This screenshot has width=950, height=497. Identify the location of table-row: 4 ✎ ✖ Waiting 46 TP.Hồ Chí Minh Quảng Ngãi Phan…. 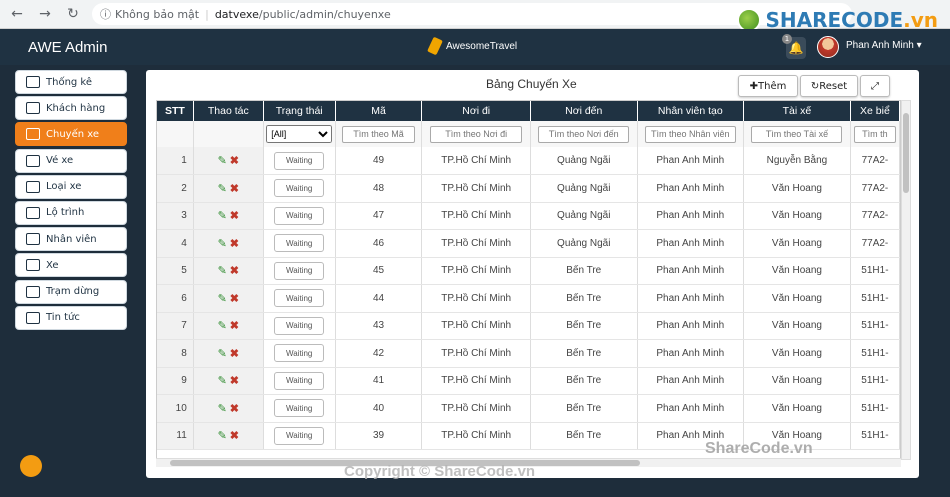
(528, 243).